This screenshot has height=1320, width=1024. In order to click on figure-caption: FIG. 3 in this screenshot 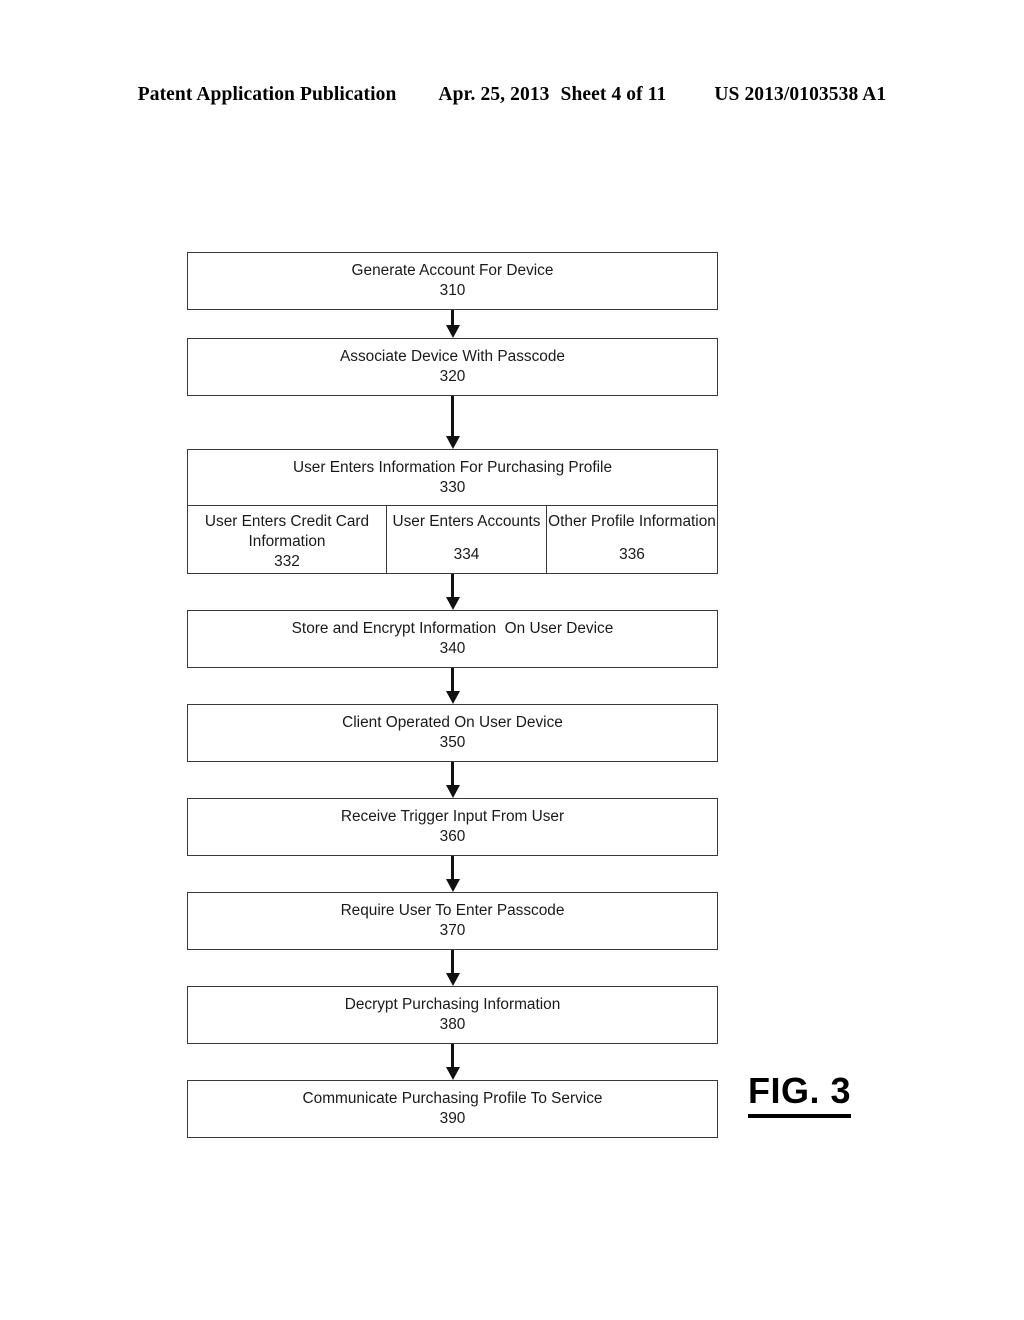, I will do `click(800, 1094)`.